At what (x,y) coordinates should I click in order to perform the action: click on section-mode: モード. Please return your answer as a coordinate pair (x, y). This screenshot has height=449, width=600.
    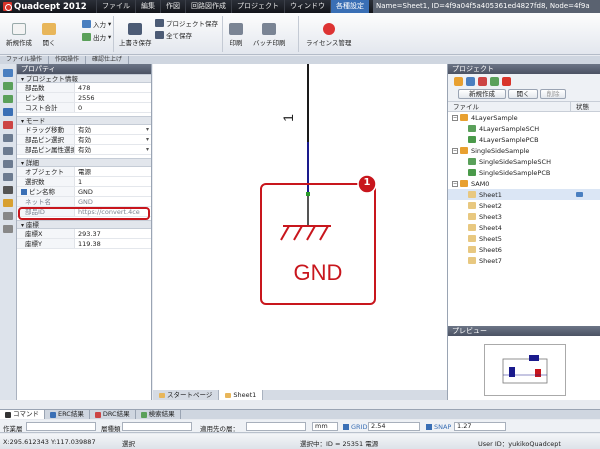
    Looking at the image, I should click on (84, 120).